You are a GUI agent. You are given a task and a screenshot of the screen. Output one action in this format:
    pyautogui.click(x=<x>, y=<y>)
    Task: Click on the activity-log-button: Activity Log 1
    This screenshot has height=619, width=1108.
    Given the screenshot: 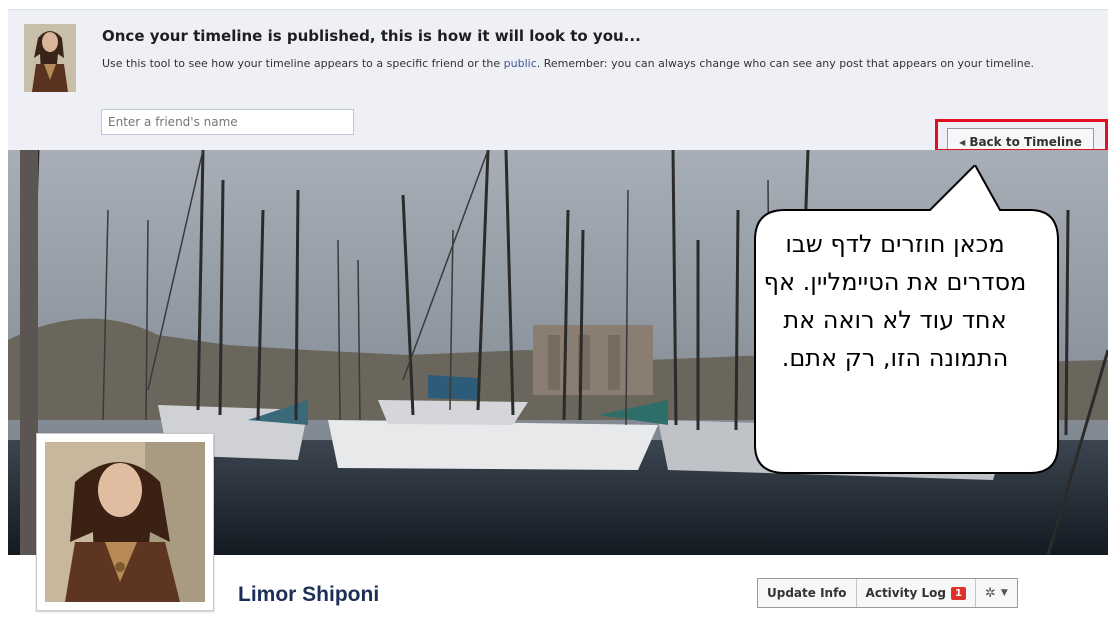 What is the action you would take?
    pyautogui.click(x=916, y=593)
    